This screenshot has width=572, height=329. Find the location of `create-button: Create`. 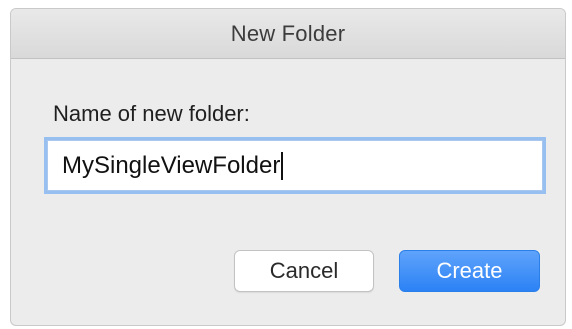

create-button: Create is located at coordinates (469, 271).